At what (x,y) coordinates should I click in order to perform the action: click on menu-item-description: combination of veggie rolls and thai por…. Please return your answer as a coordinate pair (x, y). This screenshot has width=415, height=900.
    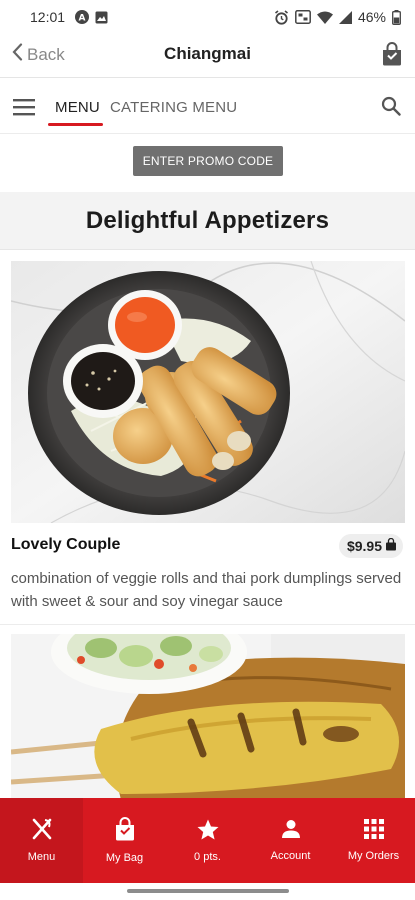
    Looking at the image, I should click on (206, 590).